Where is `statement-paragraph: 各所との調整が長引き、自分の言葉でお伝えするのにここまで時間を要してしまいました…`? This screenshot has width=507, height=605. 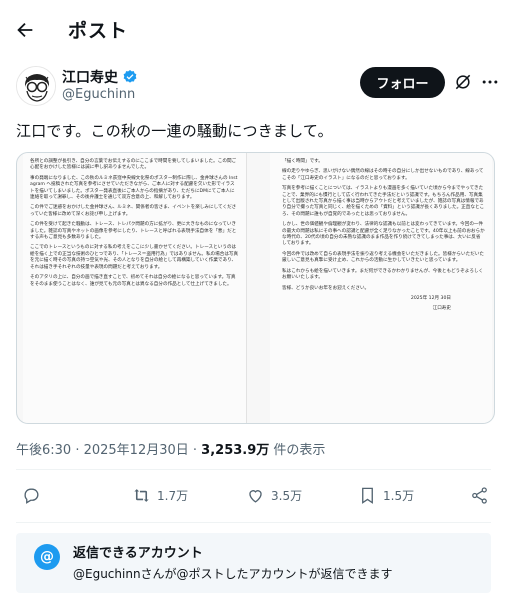 statement-paragraph: 各所との調整が長引き、自分の言葉でお伝えするのにここまで時間を要してしまいました… is located at coordinates (133, 165).